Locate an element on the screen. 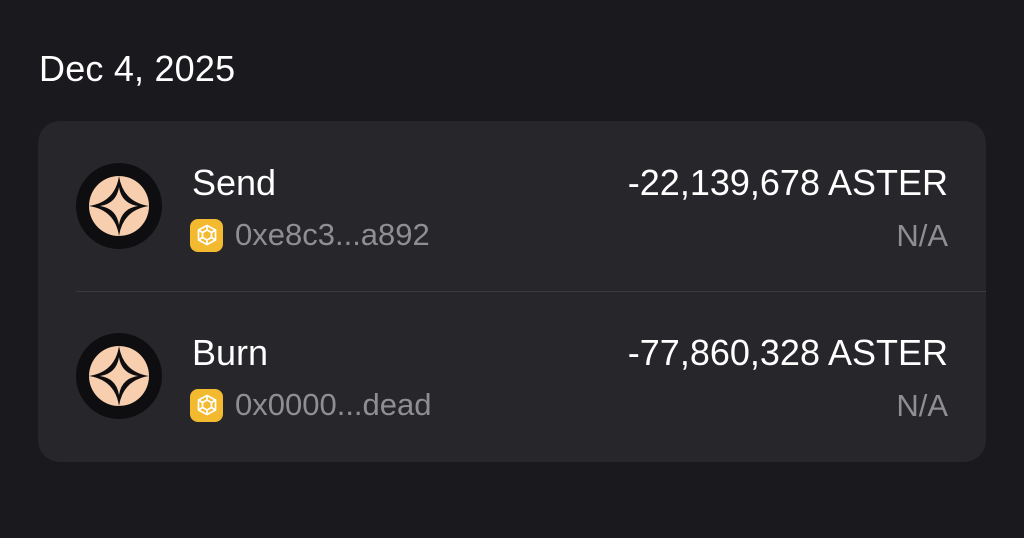 This screenshot has height=538, width=1024. transaction-address-line: 0x0000...dead is located at coordinates (311, 405).